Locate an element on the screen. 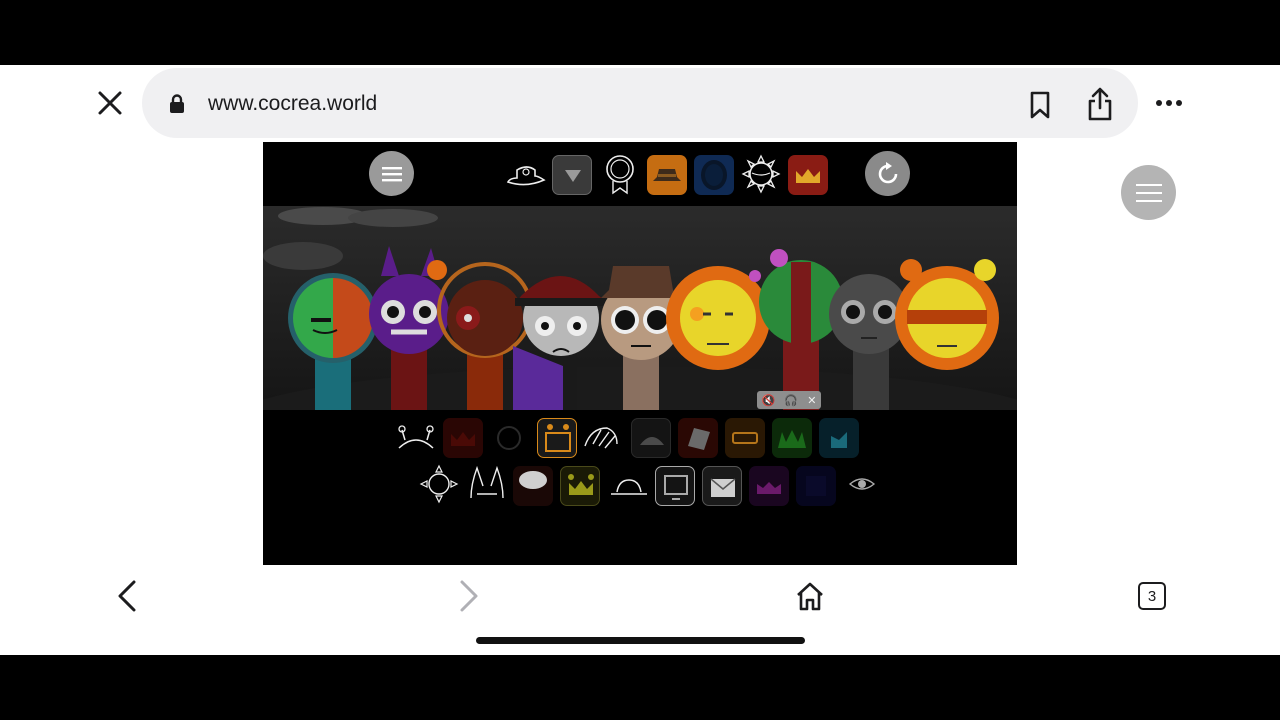 This screenshot has width=1280, height=720. refresh-icon is located at coordinates (887, 172).